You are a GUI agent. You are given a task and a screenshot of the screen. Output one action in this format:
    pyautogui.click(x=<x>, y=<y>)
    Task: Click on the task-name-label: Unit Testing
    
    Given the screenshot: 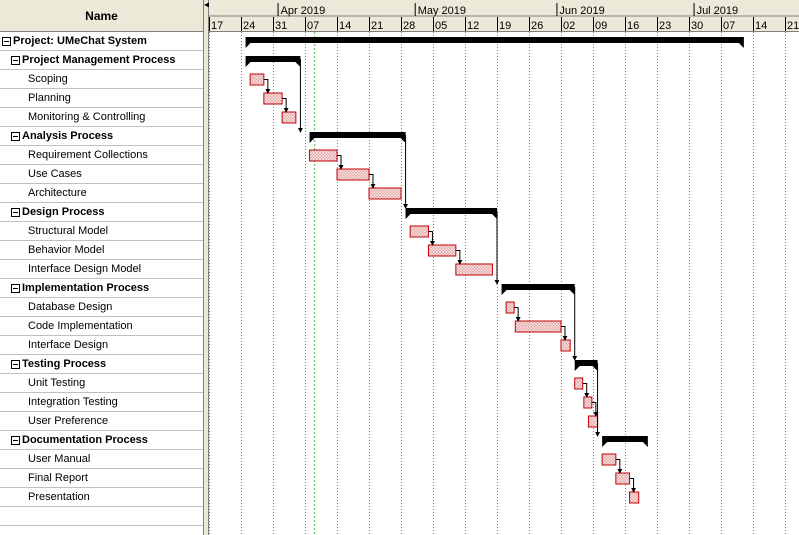 What is the action you would take?
    pyautogui.click(x=57, y=383)
    